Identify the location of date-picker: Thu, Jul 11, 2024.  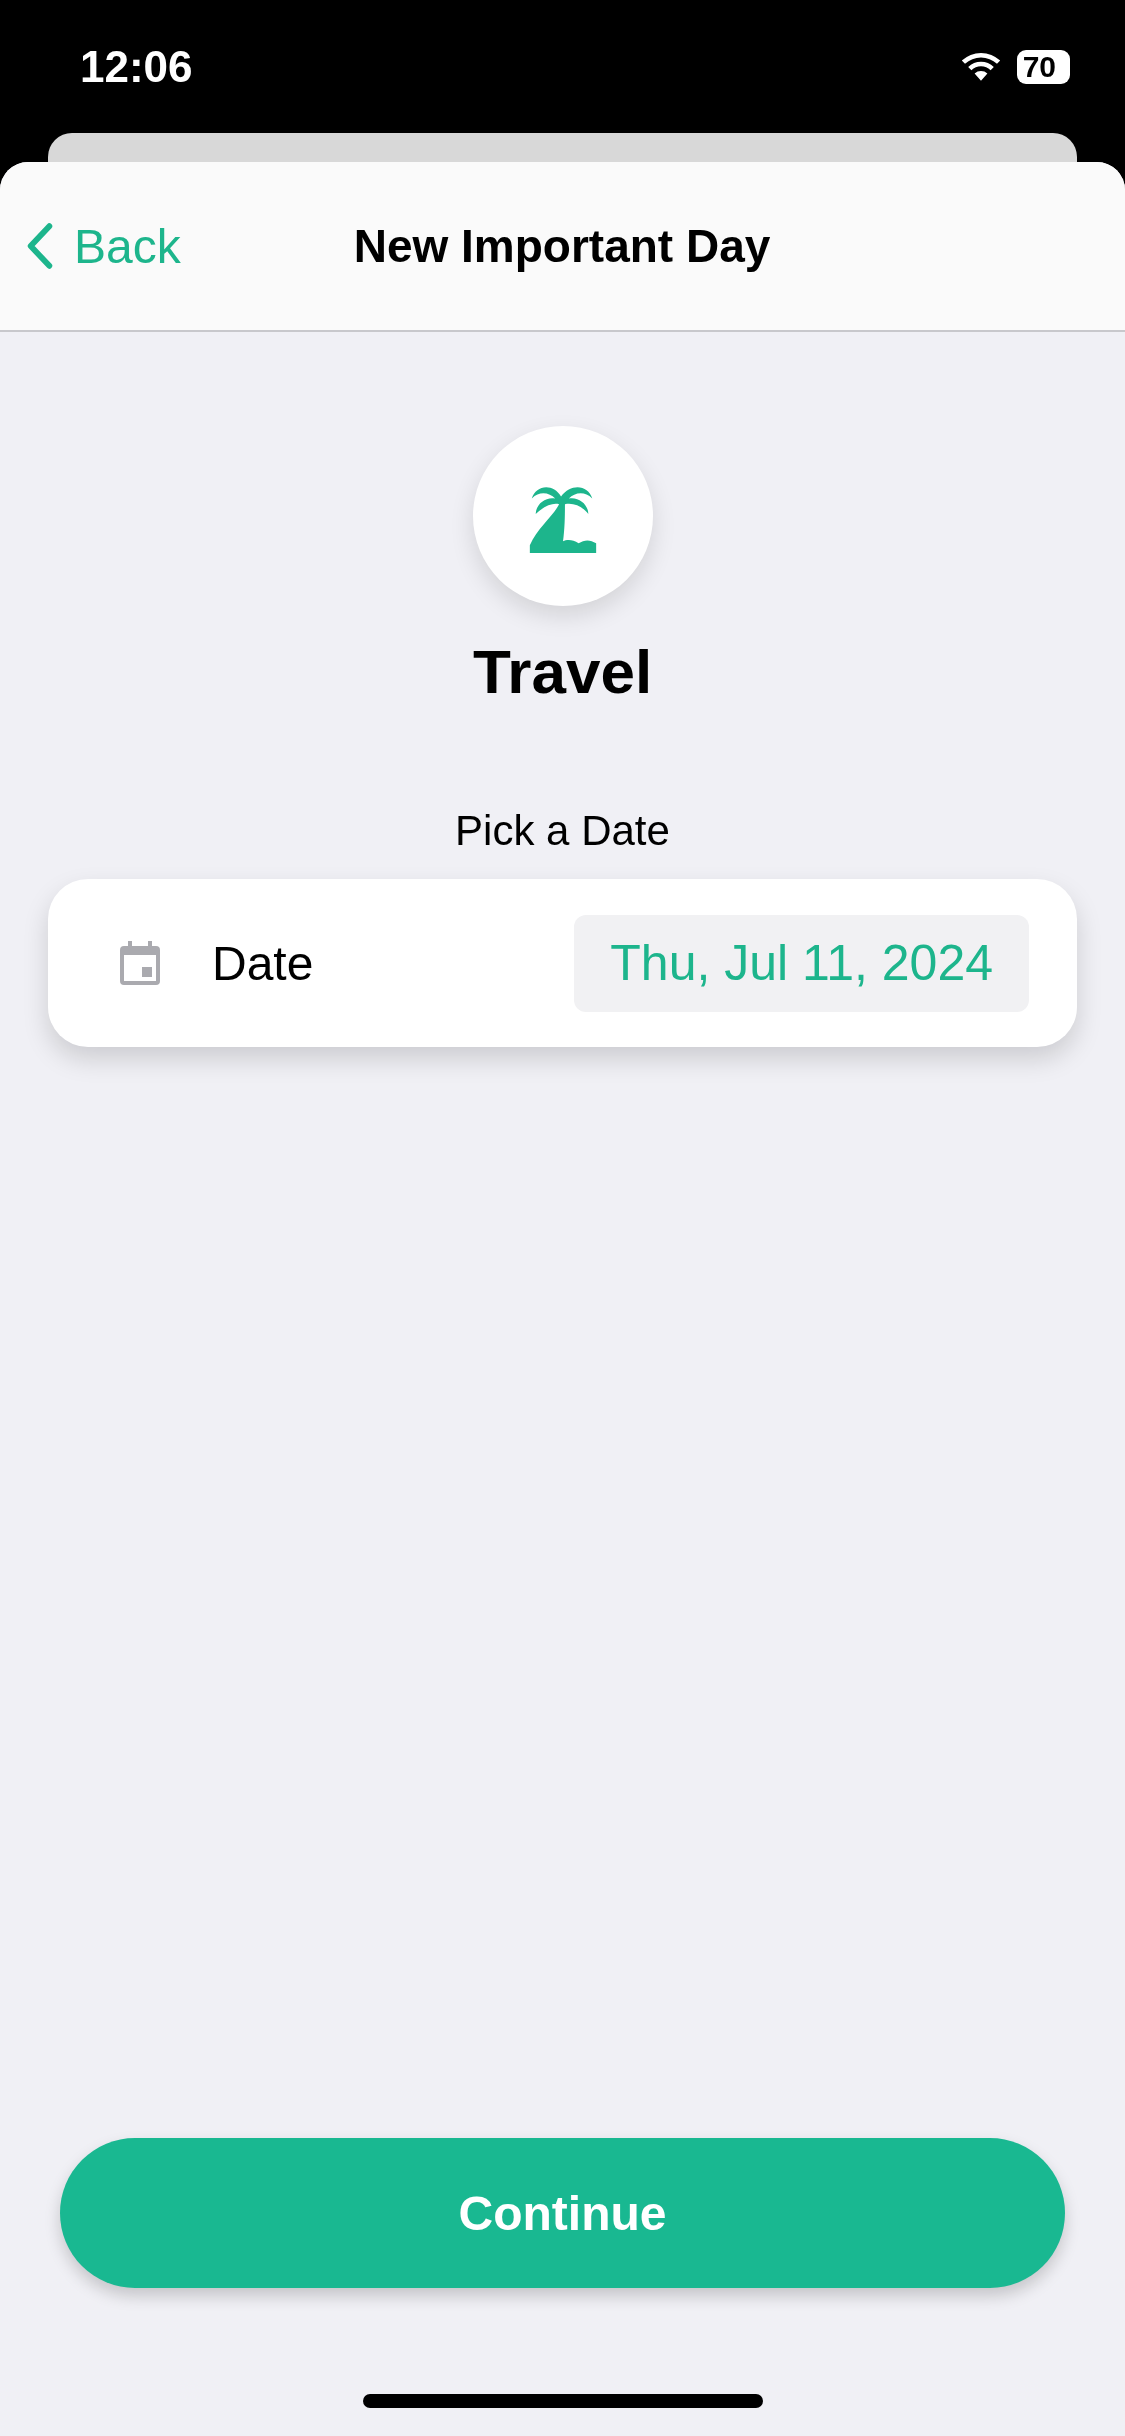
(801, 963).